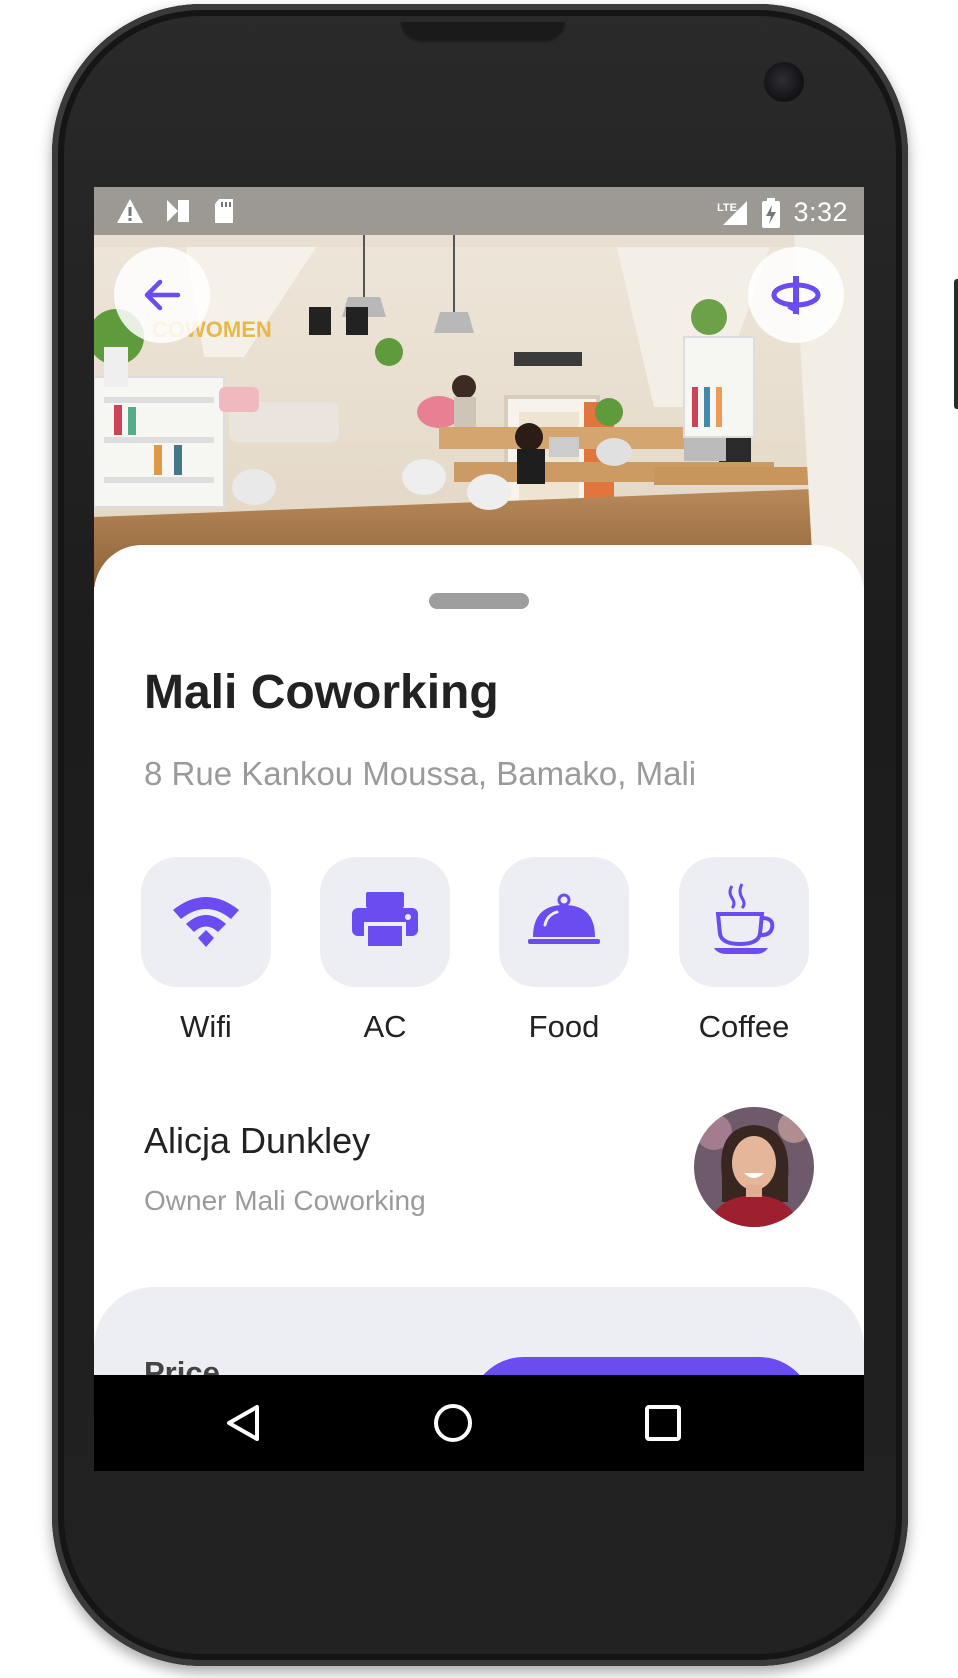 This screenshot has width=958, height=1678. I want to click on wifi-icon, so click(206, 922).